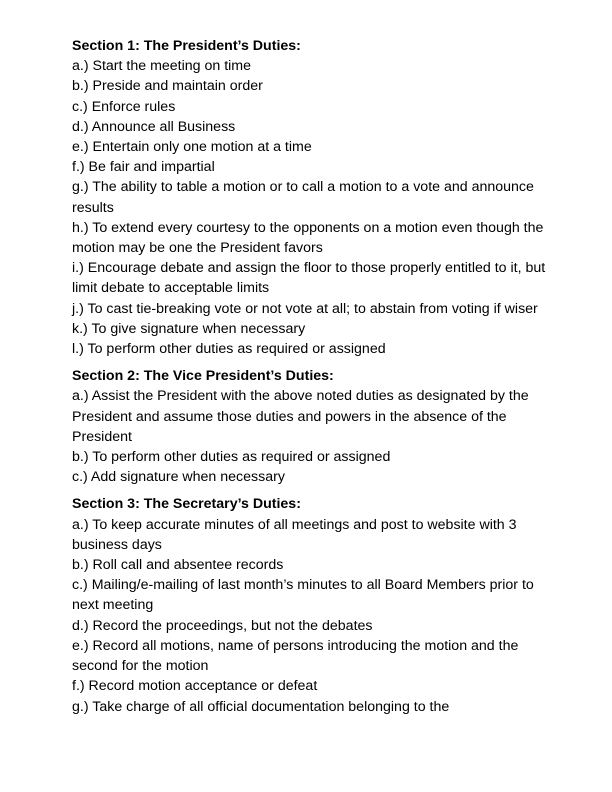 Image resolution: width=612 pixels, height=792 pixels. Describe the element at coordinates (124, 106) in the screenshot. I see `list-item: c.) Enforce rules` at that location.